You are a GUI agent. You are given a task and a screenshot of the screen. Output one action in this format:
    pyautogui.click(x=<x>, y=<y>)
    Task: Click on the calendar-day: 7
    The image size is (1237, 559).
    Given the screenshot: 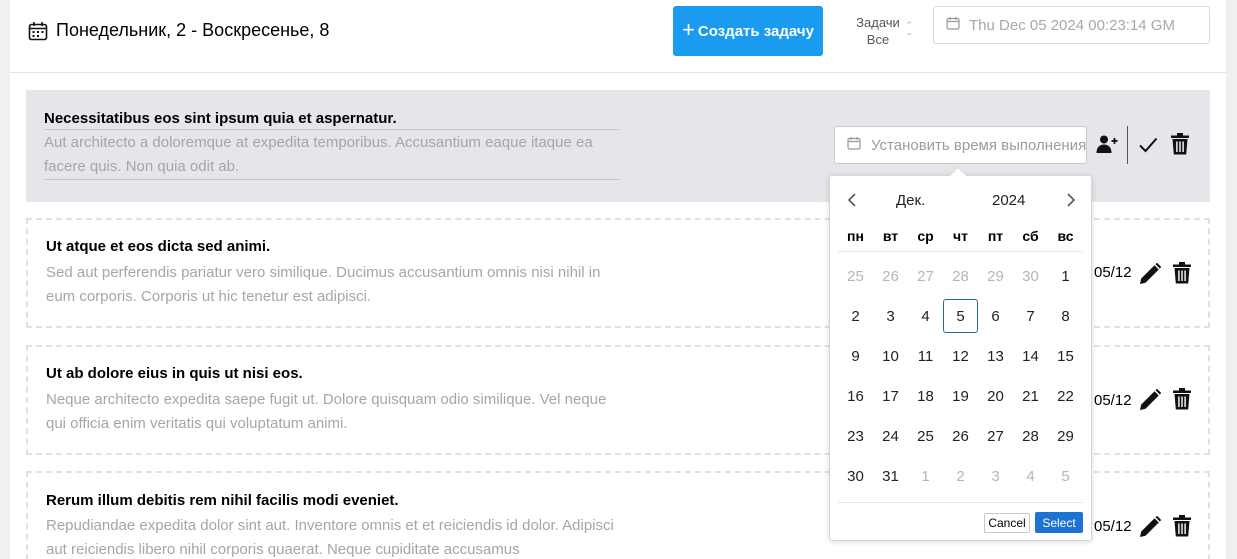 What is the action you would take?
    pyautogui.click(x=1030, y=316)
    